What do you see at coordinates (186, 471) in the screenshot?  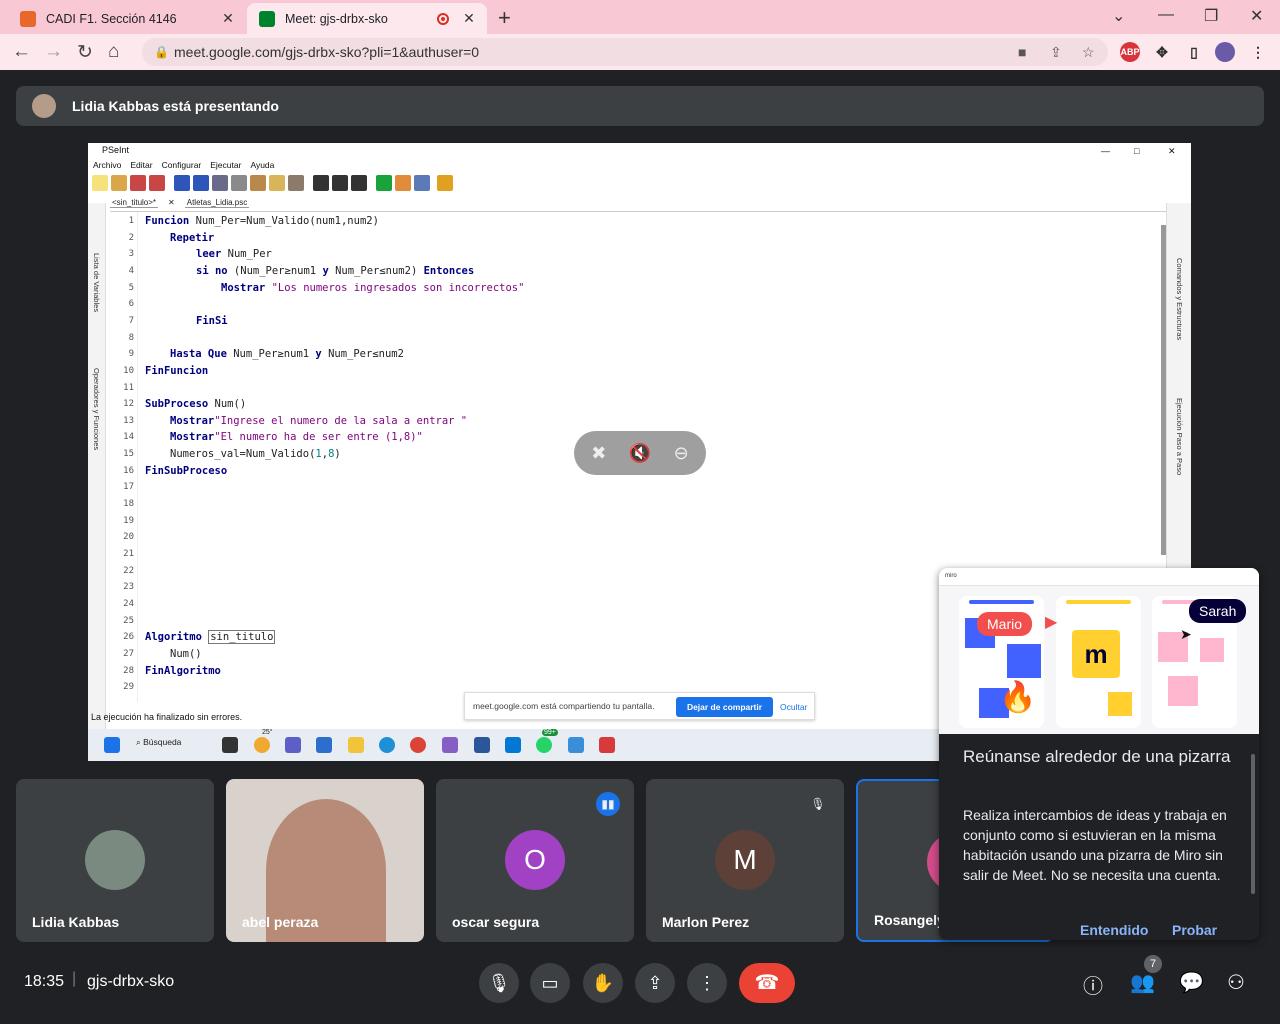 I see `code-line: FinSubProceso` at bounding box center [186, 471].